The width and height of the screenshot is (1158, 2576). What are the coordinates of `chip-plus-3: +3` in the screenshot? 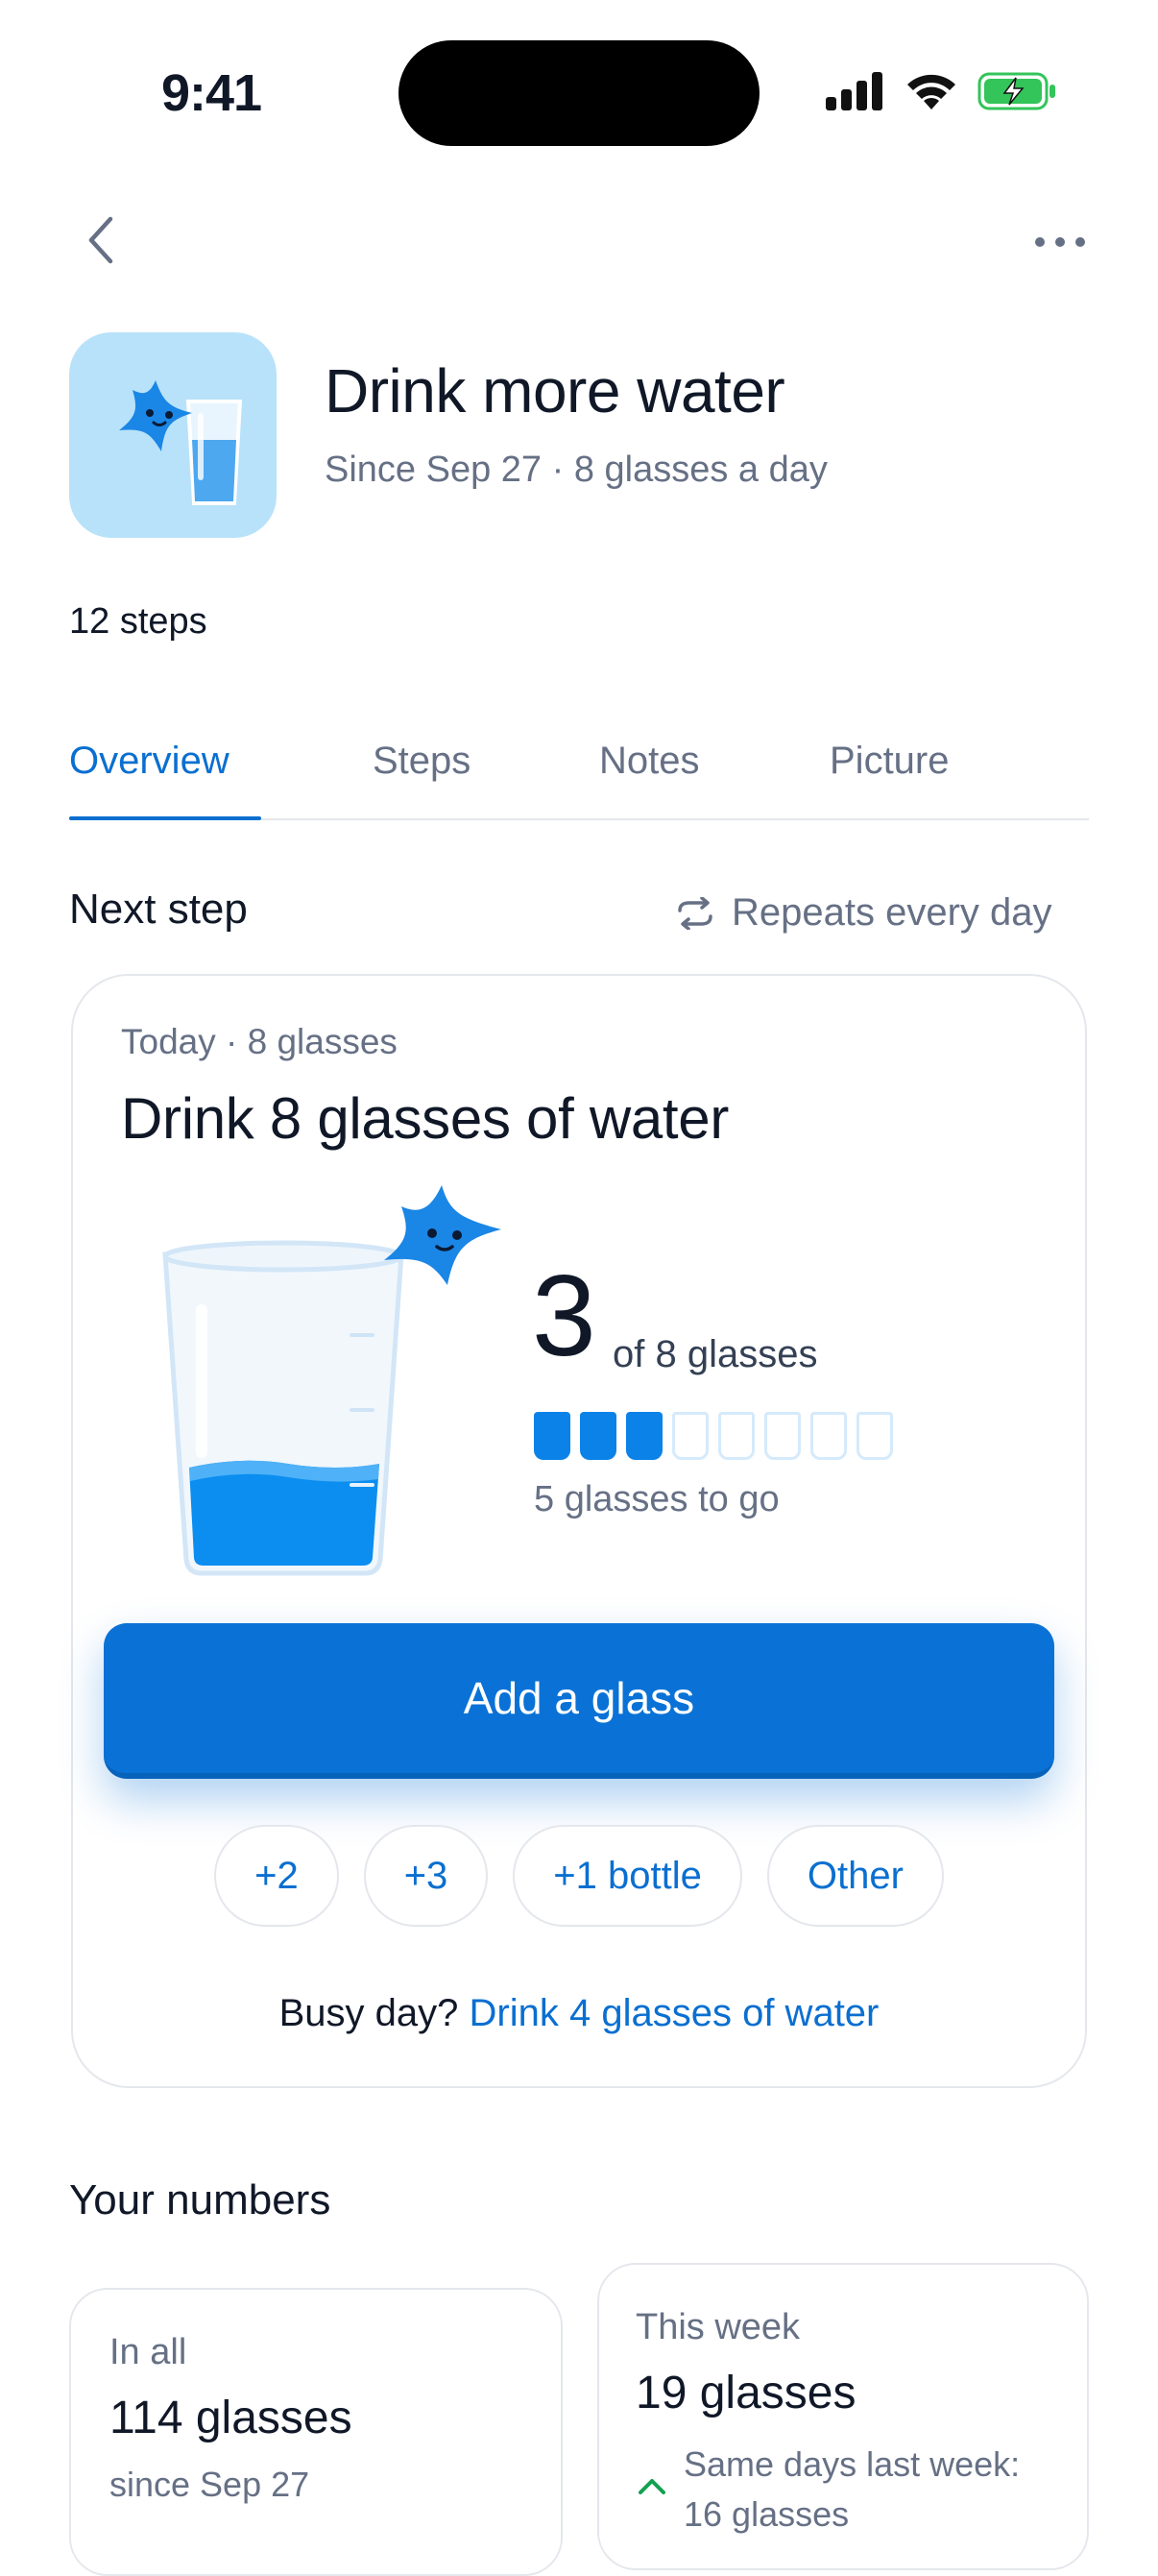 It's located at (426, 1876).